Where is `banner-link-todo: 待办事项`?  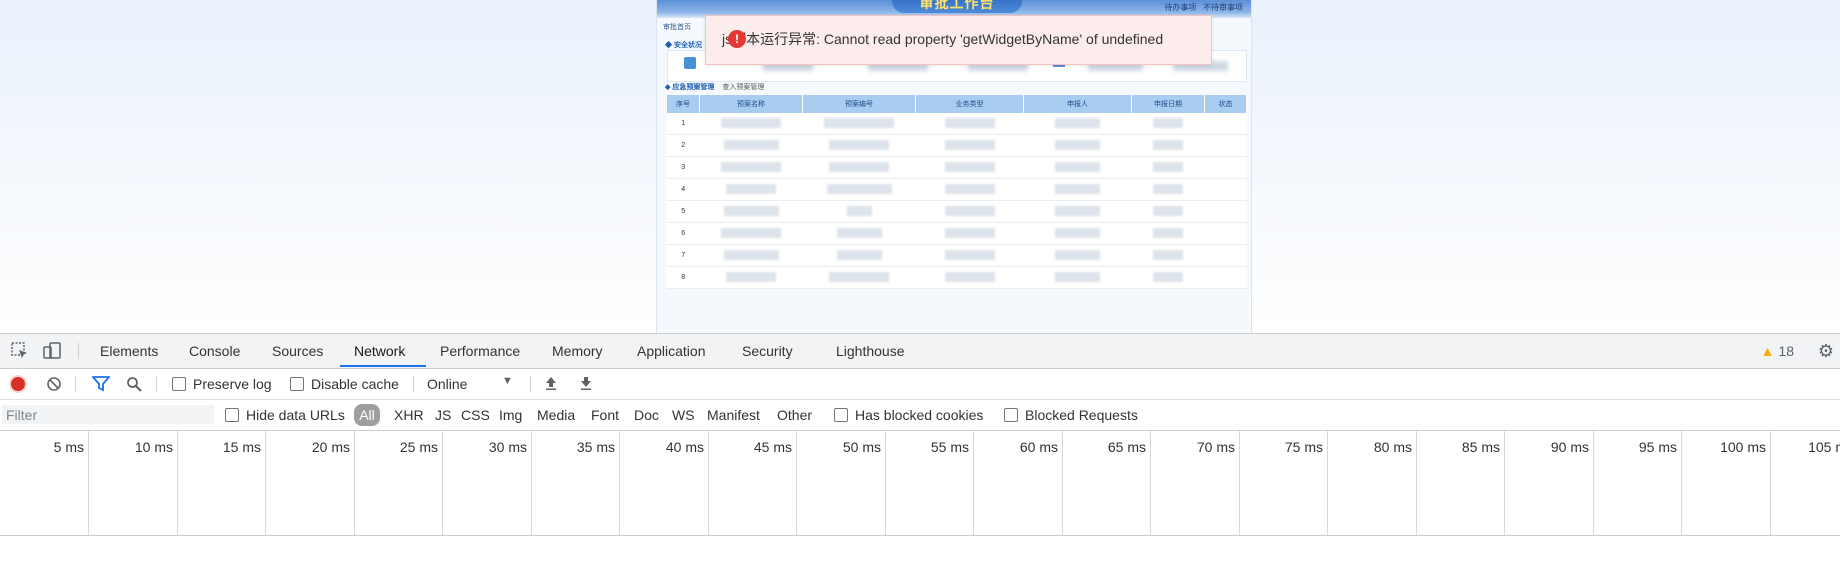 banner-link-todo: 待办事项 is located at coordinates (1180, 7).